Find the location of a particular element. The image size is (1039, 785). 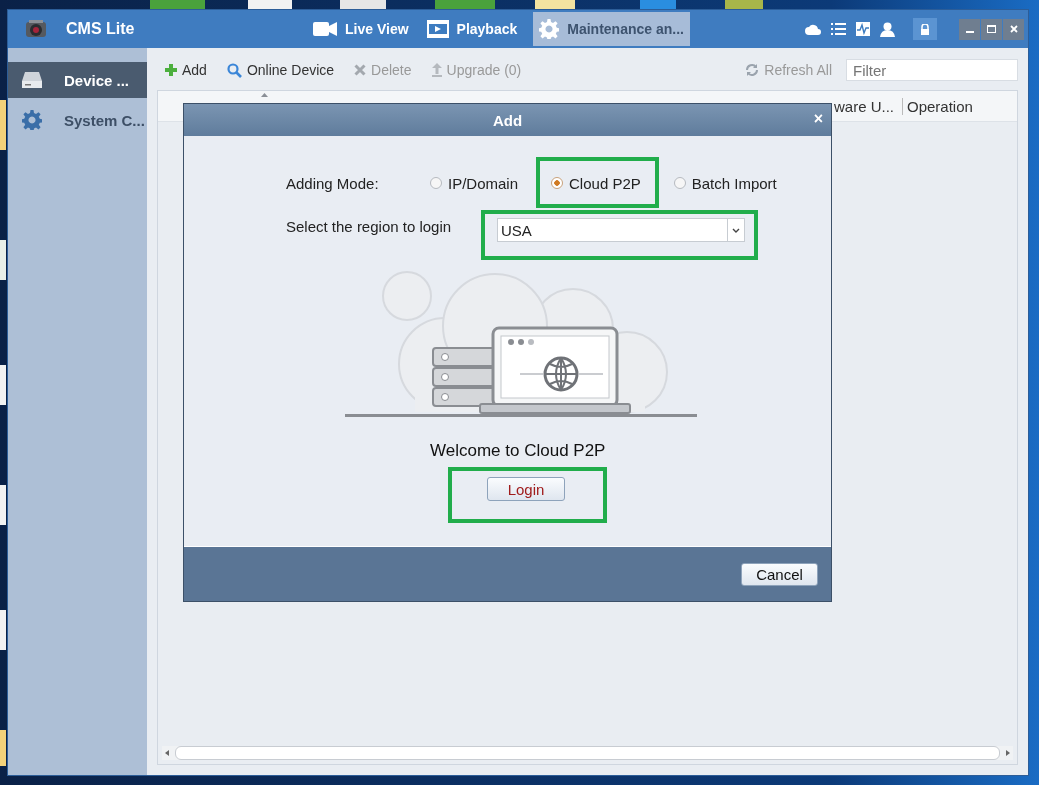

cross-icon is located at coordinates (360, 70).